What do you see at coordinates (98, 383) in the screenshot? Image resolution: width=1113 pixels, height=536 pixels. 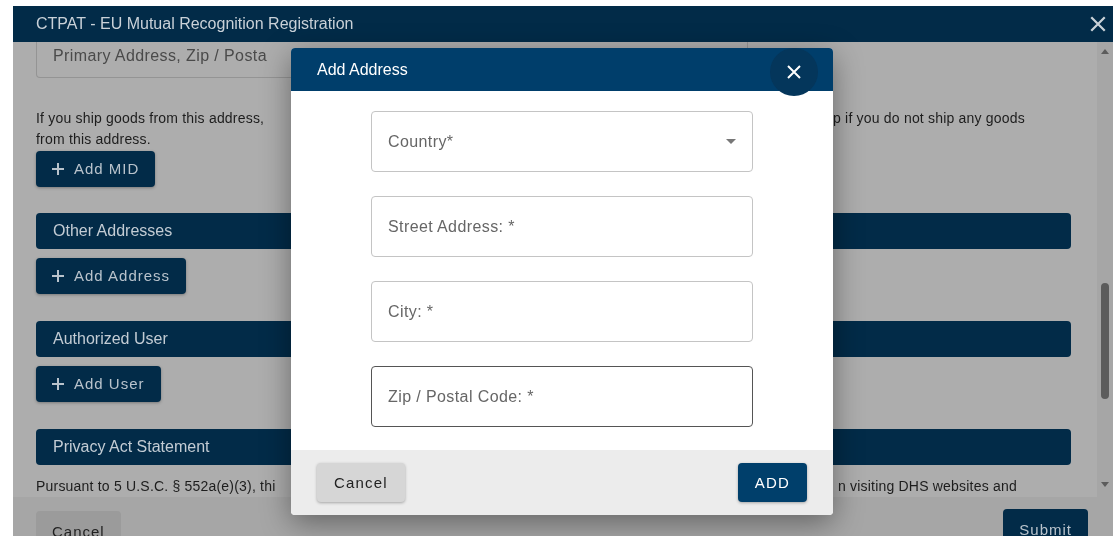 I see `add-button: Add User` at bounding box center [98, 383].